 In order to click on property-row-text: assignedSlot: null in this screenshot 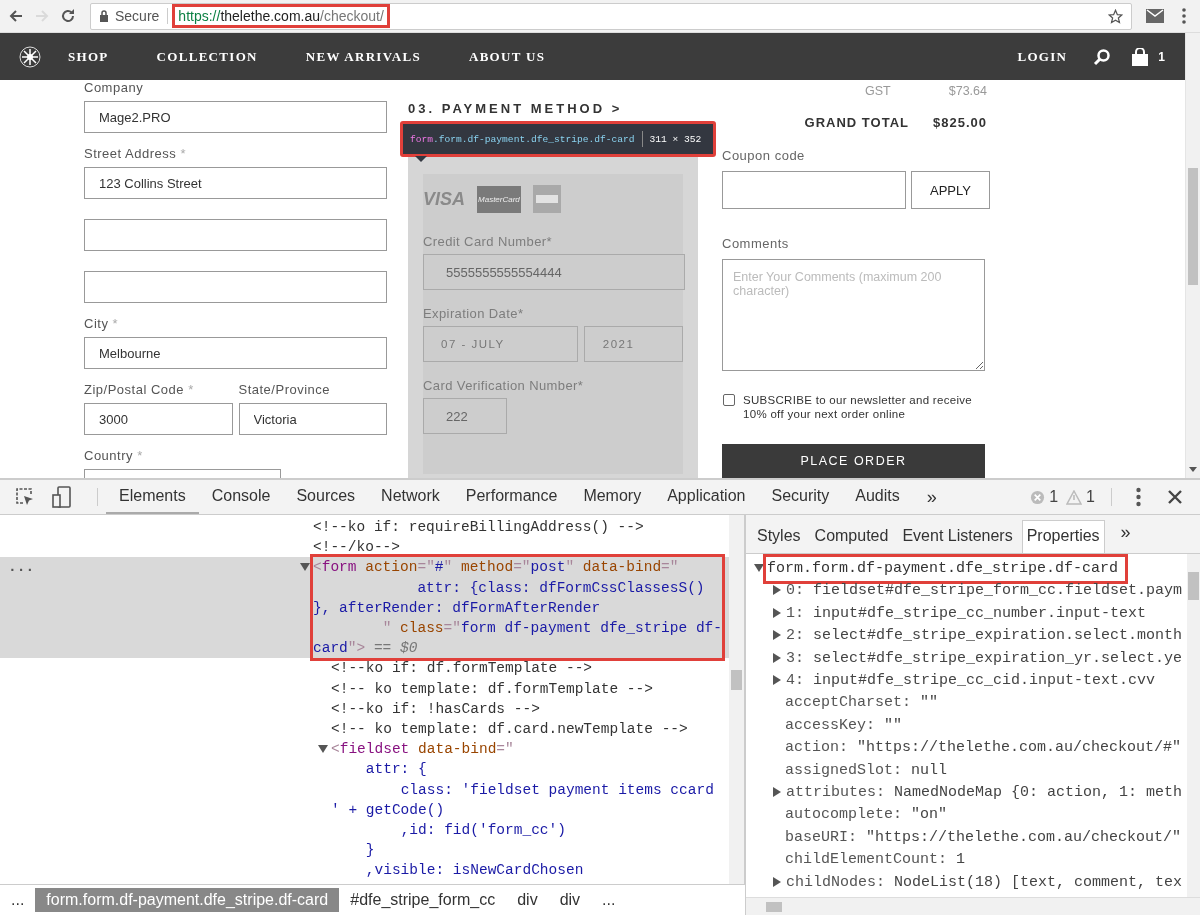, I will do `click(866, 770)`.